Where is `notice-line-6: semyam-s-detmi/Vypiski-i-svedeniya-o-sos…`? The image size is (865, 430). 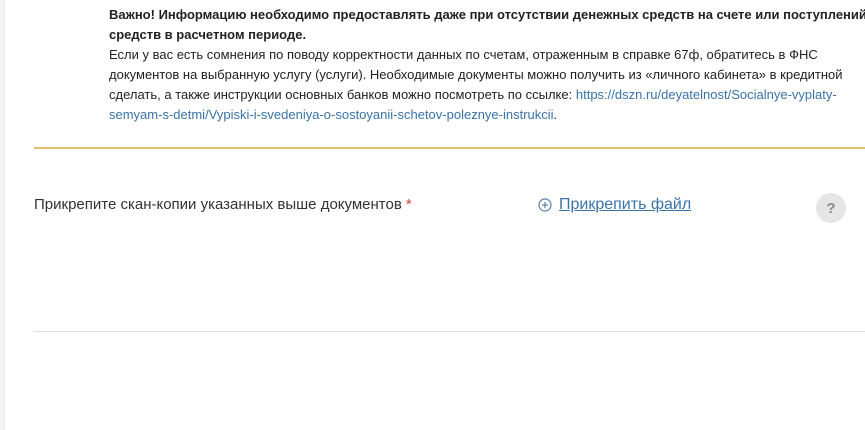 notice-line-6: semyam-s-detmi/Vypiski-i-svedeniya-o-sos… is located at coordinates (487, 115).